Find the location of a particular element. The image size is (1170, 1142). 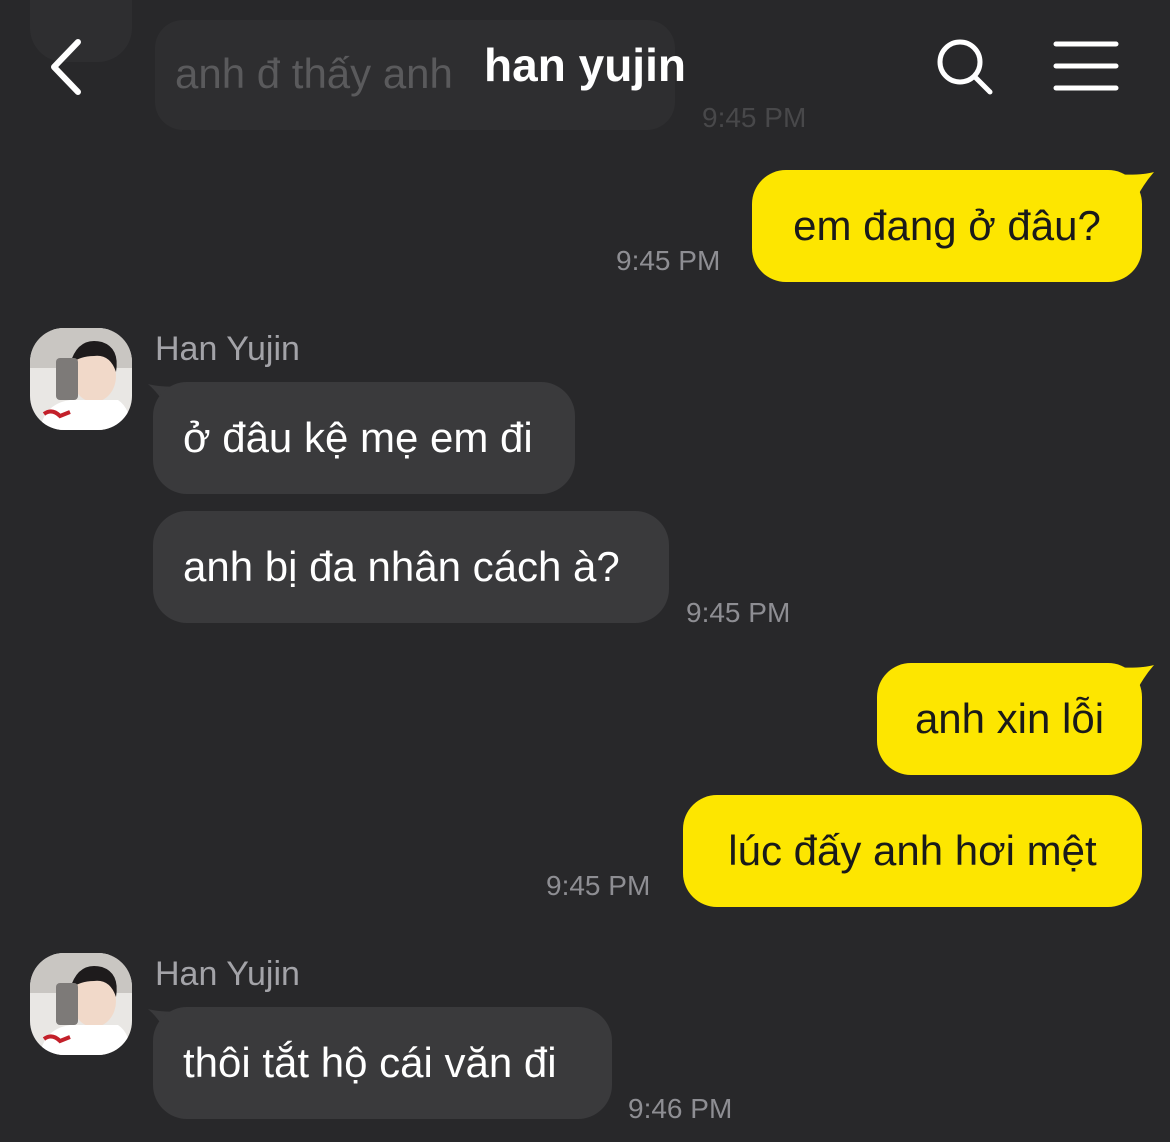

incoming-message-bubble: anh bị đa nhân cách à? is located at coordinates (411, 567).